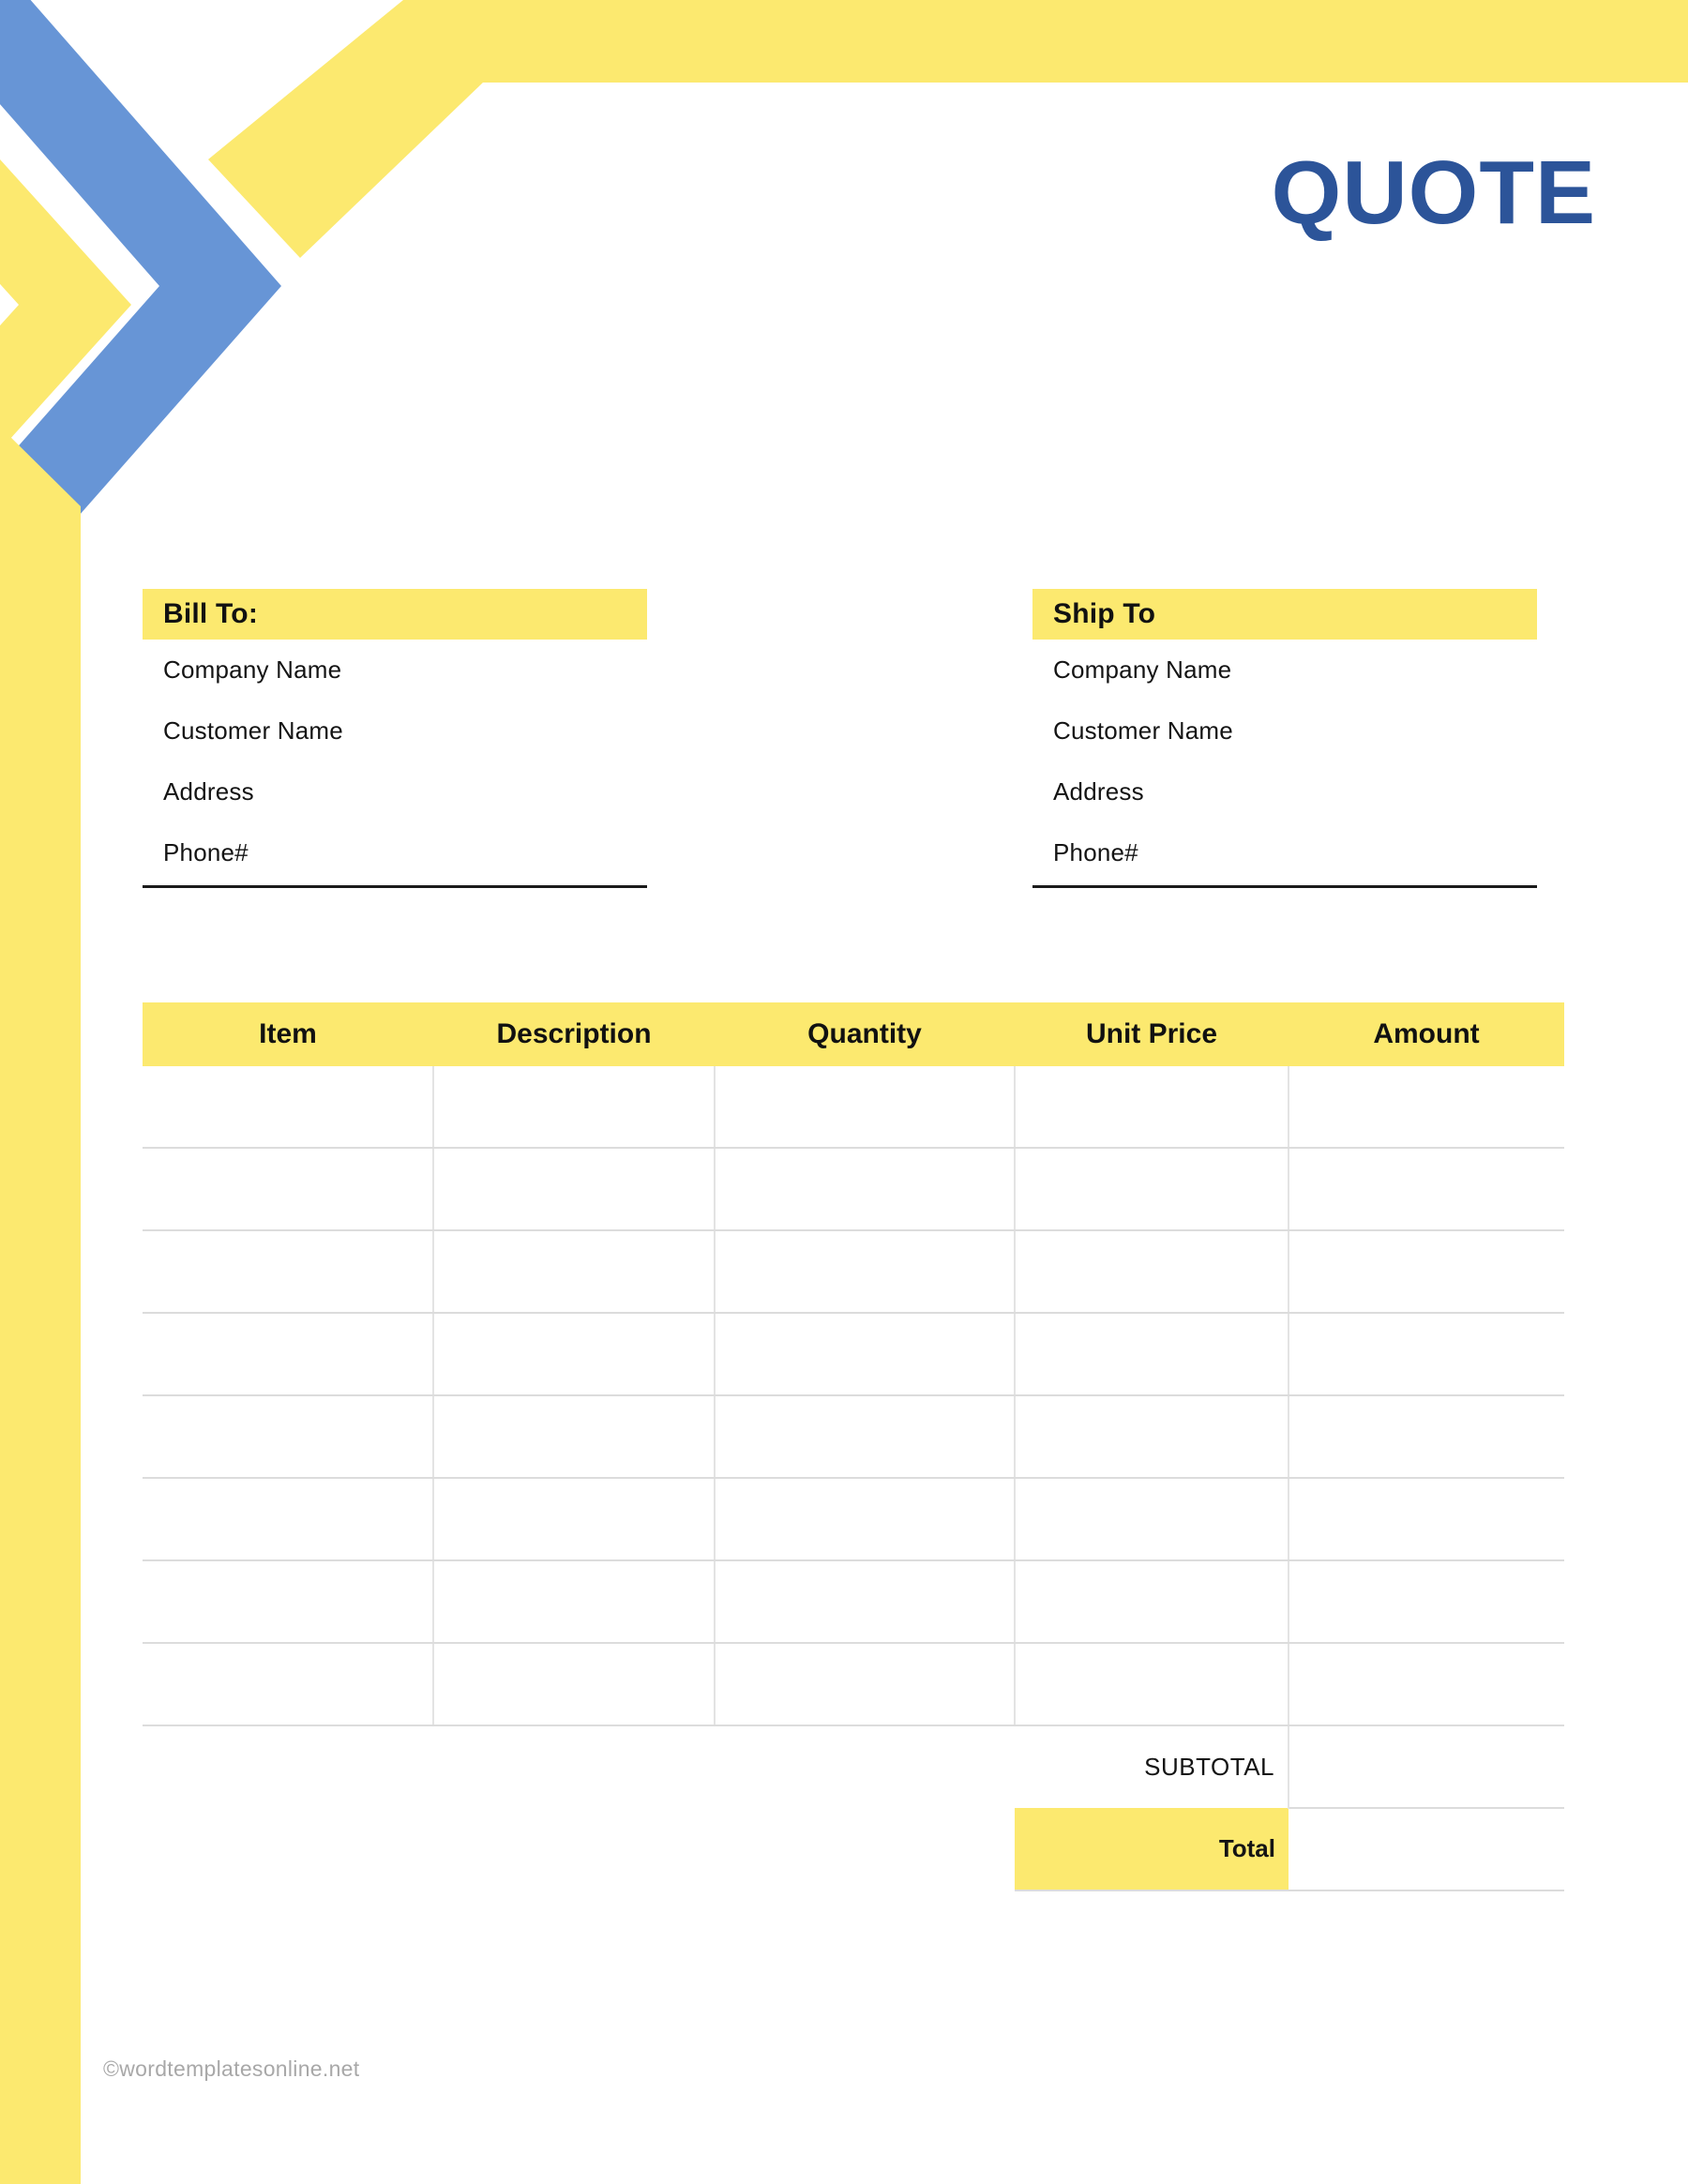 The height and width of the screenshot is (2184, 1688). Describe the element at coordinates (1284, 614) in the screenshot. I see `ship-to-heading: Ship To` at that location.